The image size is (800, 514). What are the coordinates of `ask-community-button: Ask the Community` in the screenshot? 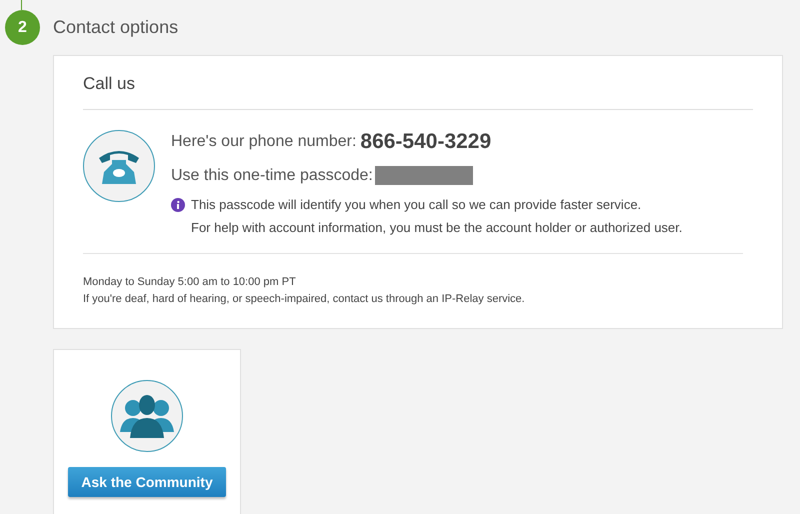 It's located at (147, 482).